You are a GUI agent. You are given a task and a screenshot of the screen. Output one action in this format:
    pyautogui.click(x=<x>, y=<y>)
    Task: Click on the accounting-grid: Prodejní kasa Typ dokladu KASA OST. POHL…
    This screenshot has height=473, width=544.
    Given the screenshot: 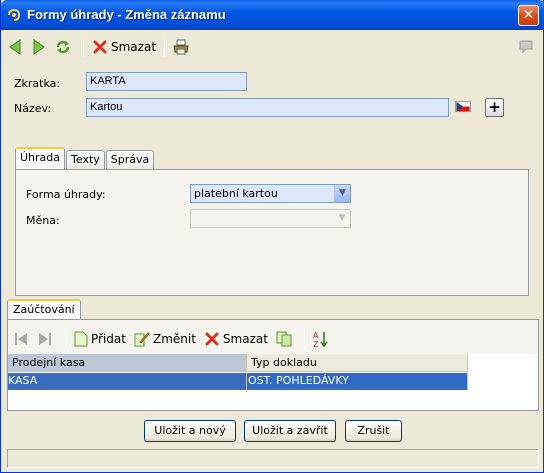 What is the action you would take?
    pyautogui.click(x=273, y=382)
    